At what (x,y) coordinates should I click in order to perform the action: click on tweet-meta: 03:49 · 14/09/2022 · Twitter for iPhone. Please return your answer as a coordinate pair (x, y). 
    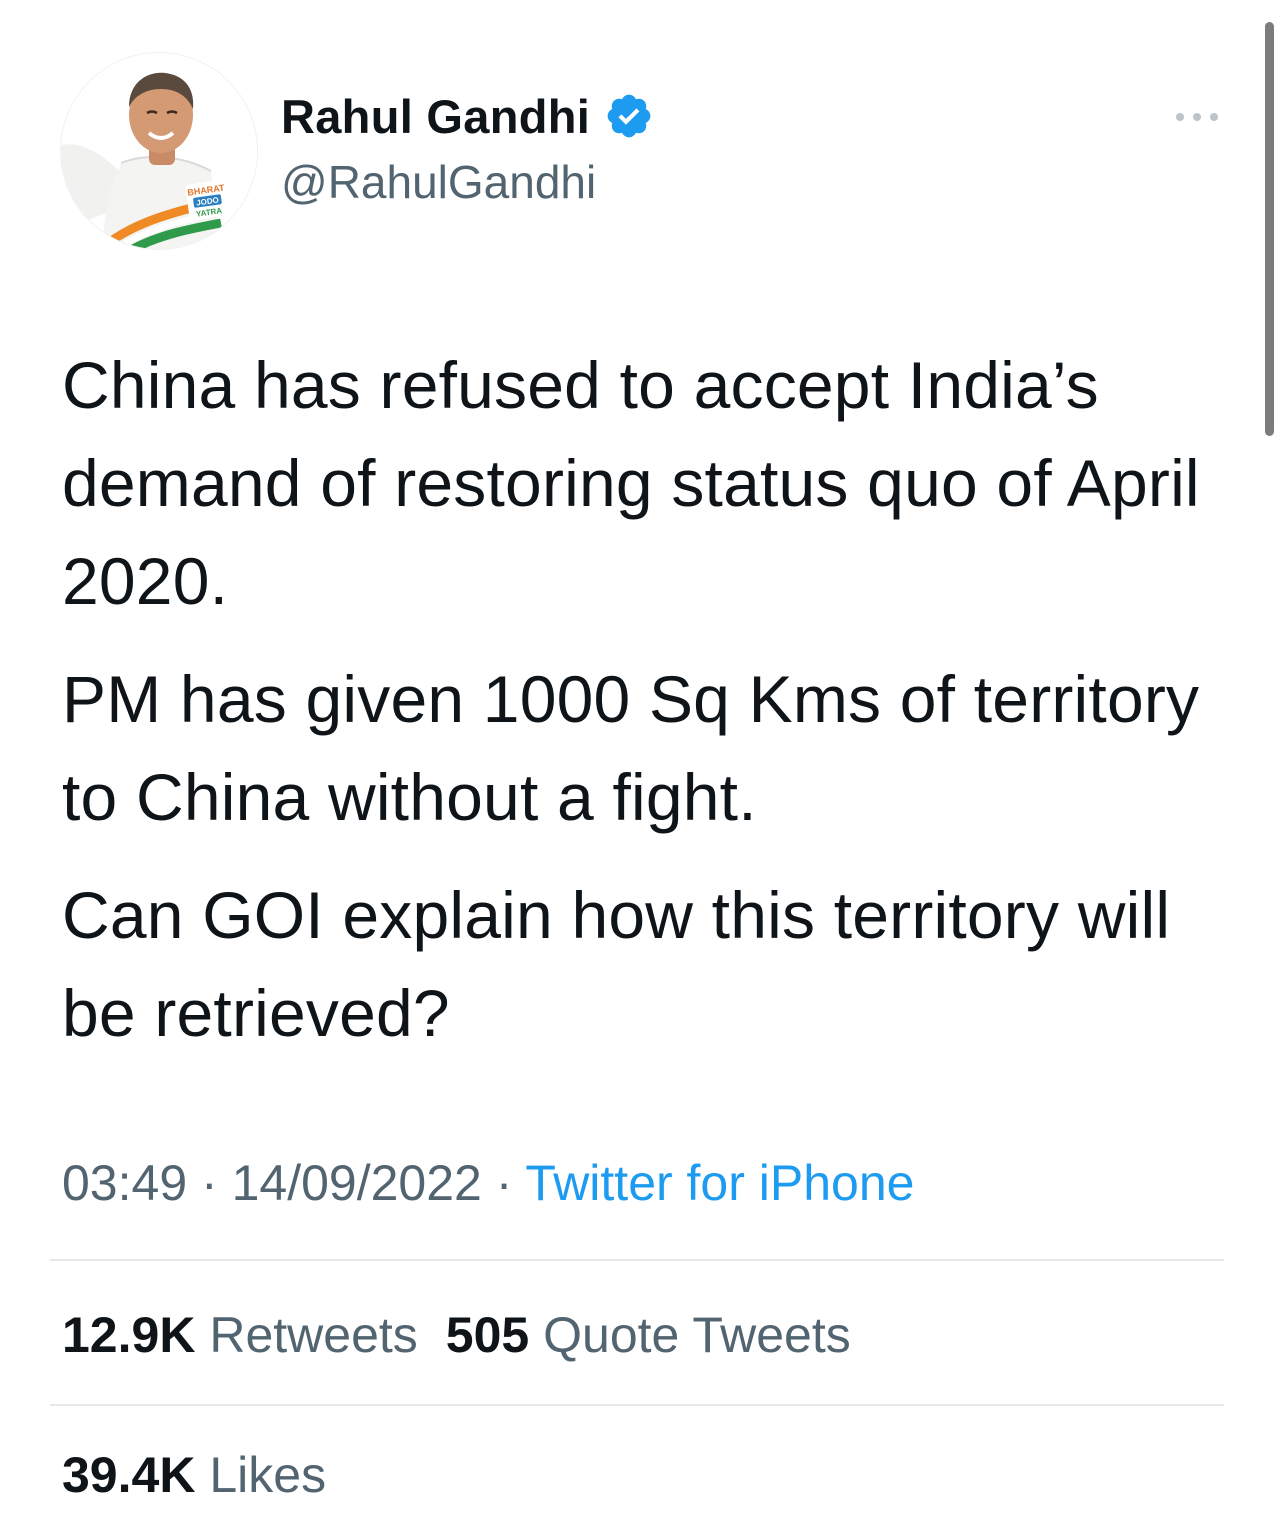
    Looking at the image, I should click on (488, 1183).